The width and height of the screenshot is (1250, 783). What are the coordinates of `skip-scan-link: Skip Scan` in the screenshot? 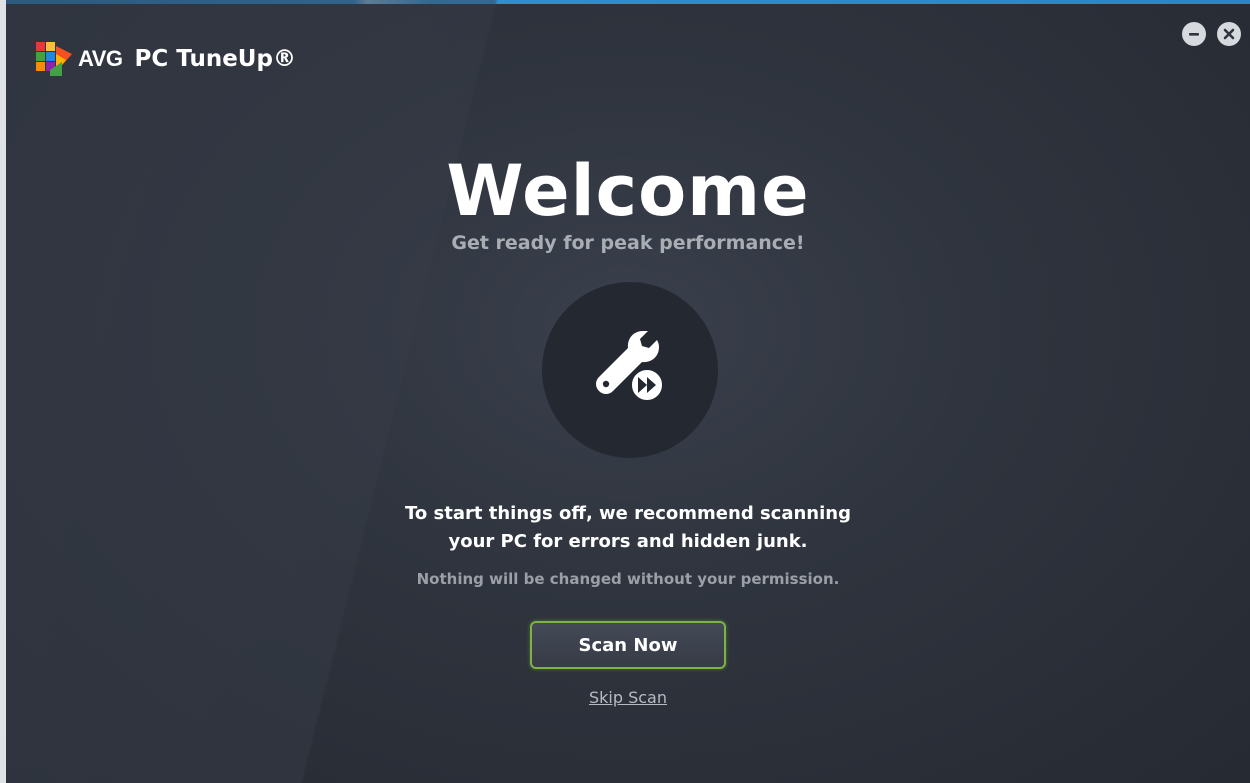 It's located at (628, 697).